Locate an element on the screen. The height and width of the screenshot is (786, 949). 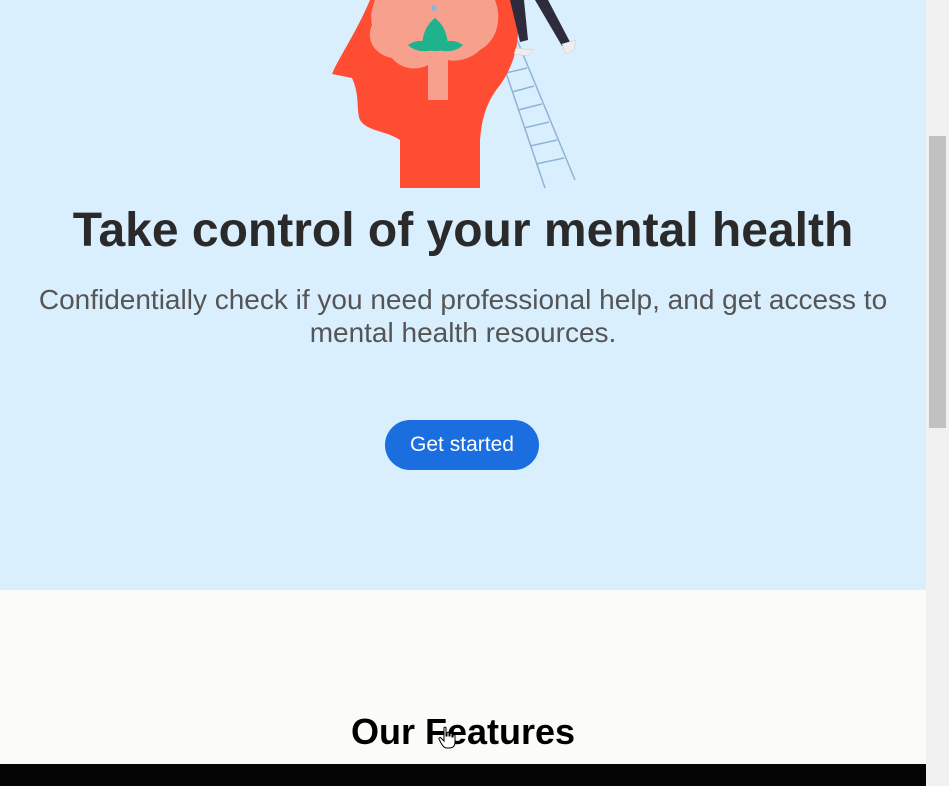
vertical-scrollbar is located at coordinates (937, 393).